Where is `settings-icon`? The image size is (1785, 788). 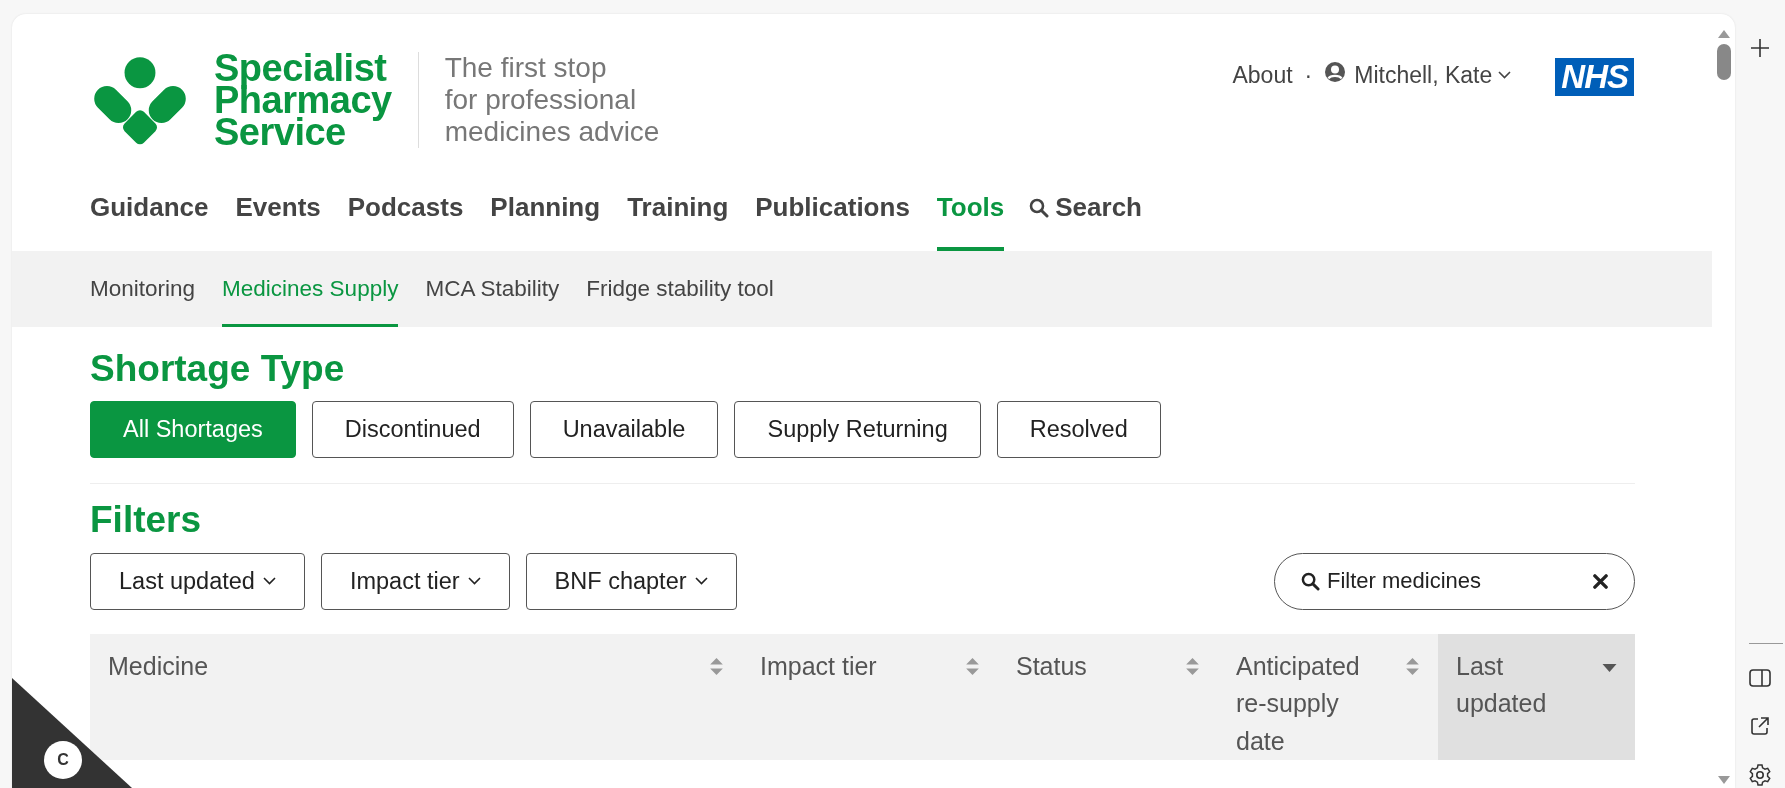
settings-icon is located at coordinates (1760, 775).